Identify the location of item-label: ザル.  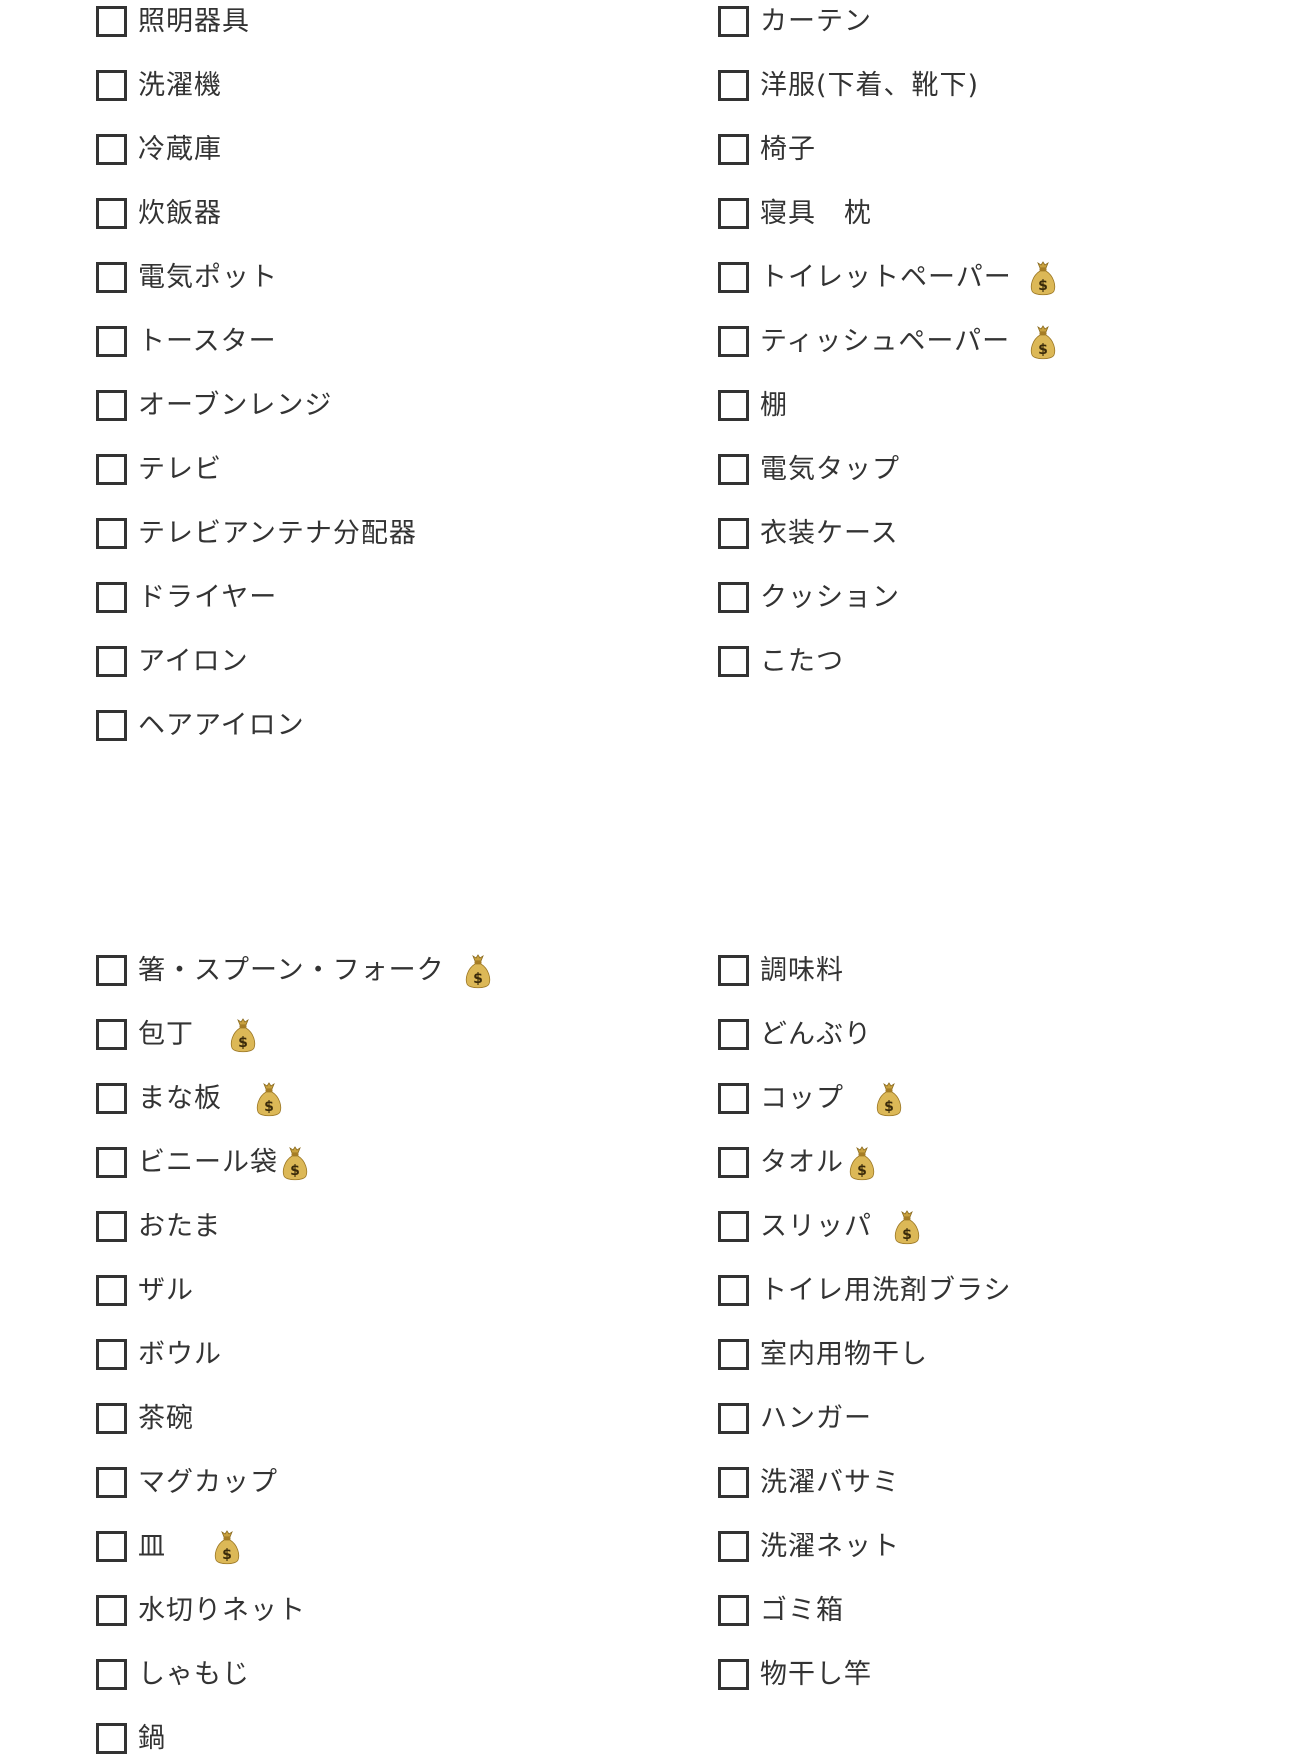
(166, 1290).